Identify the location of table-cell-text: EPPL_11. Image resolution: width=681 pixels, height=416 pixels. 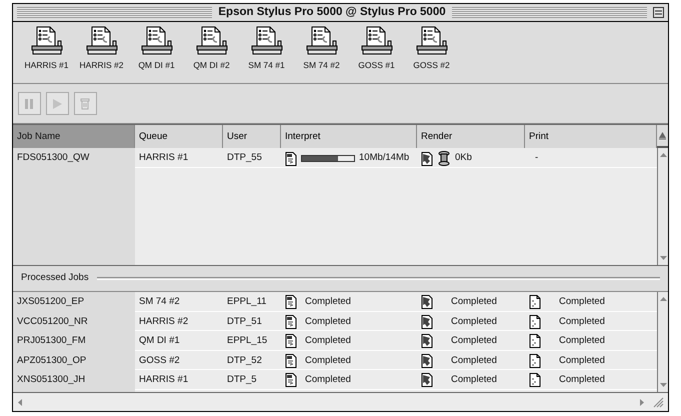
(247, 302).